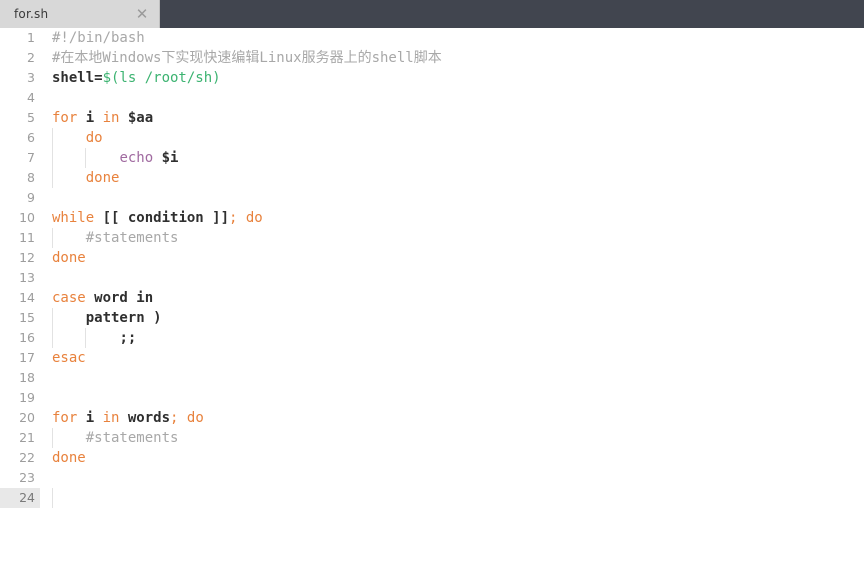 This screenshot has width=864, height=561. I want to click on code-line: 20 for i in words; do, so click(432, 418).